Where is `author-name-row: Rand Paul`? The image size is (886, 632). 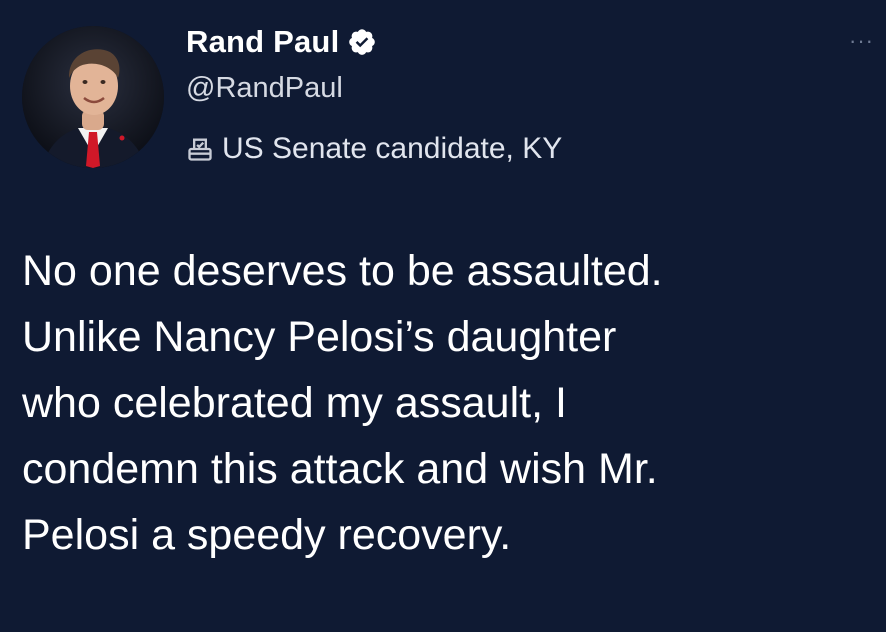 author-name-row: Rand Paul is located at coordinates (281, 42).